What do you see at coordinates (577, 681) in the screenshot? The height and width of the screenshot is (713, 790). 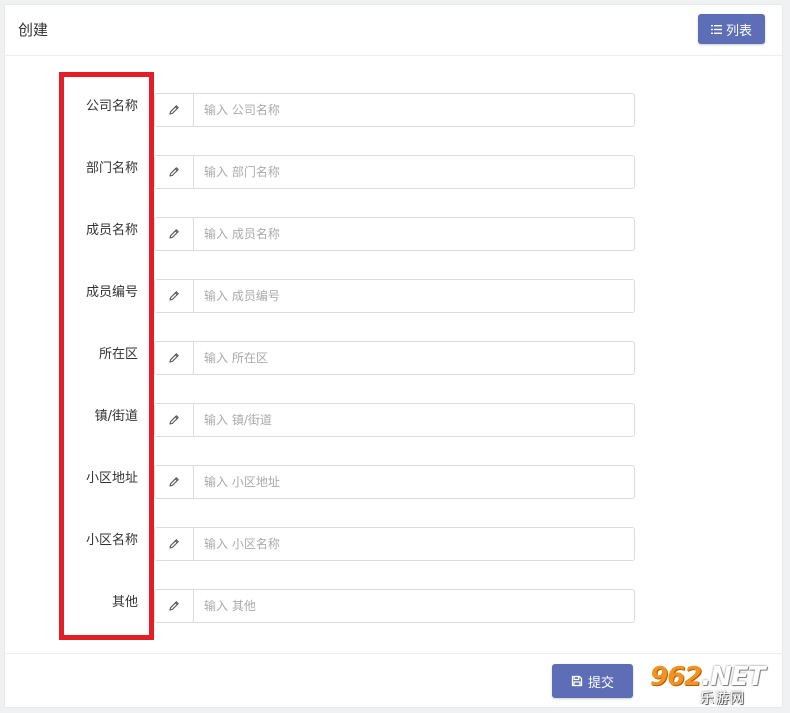 I see `save-icon` at bounding box center [577, 681].